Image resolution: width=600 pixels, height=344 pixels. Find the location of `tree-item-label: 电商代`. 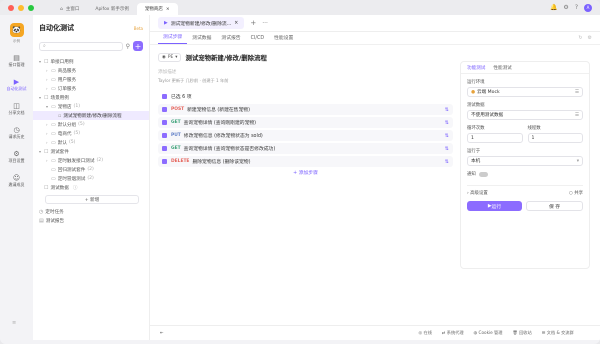

tree-item-label: 电商代 is located at coordinates (64, 134).